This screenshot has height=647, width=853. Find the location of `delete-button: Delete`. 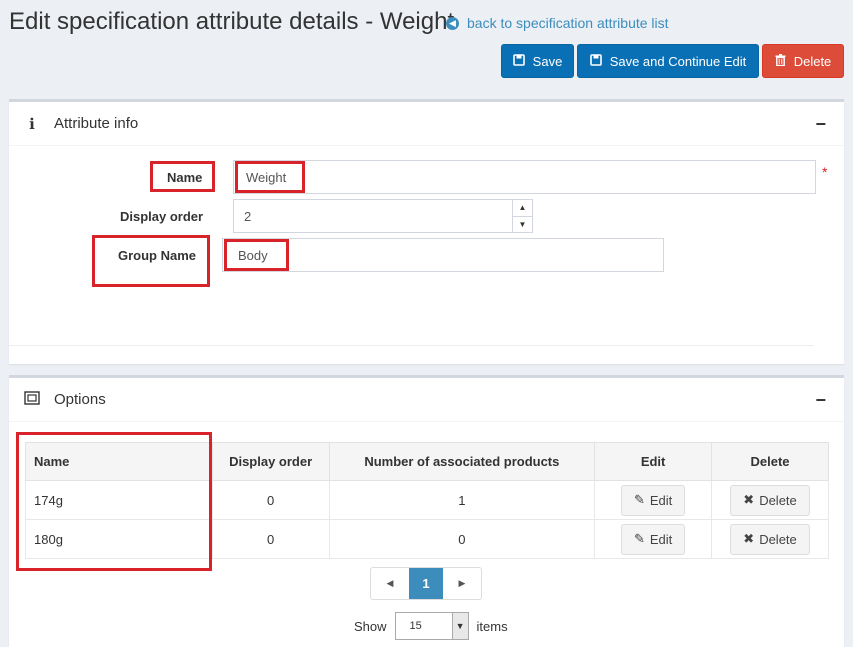

delete-button: Delete is located at coordinates (803, 61).